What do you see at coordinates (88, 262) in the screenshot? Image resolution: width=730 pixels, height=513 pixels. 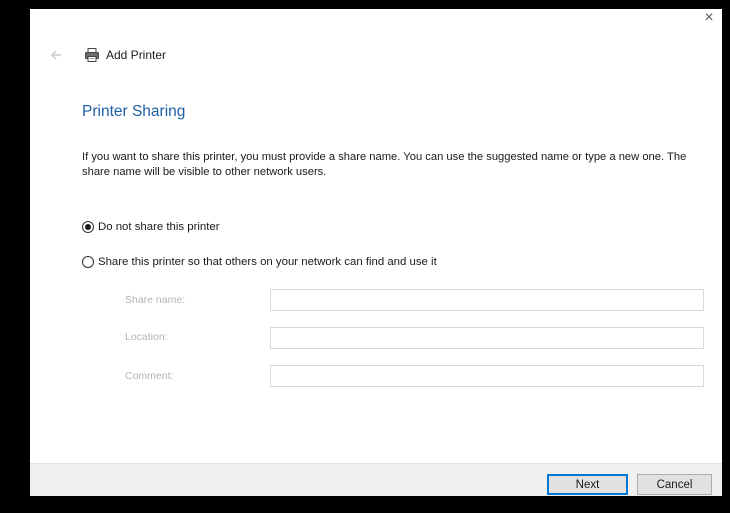 I see `radio-button` at bounding box center [88, 262].